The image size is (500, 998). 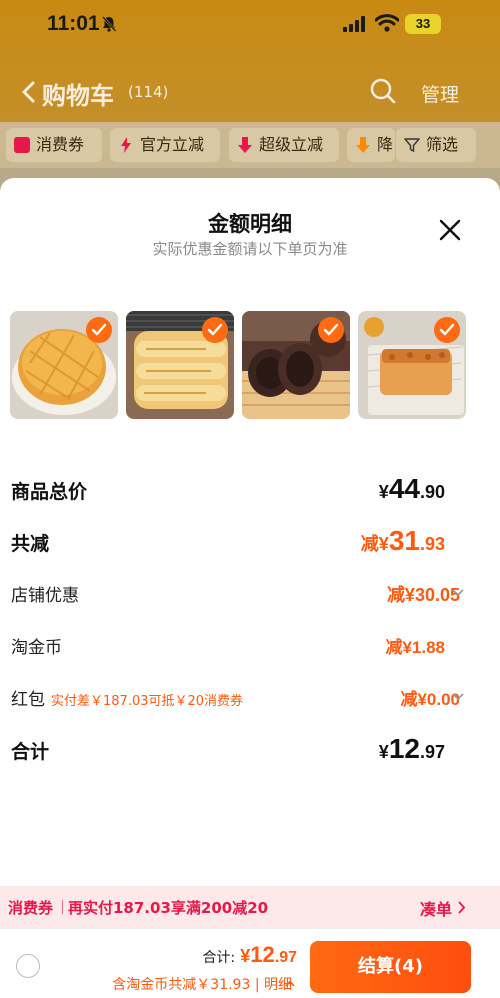 What do you see at coordinates (412, 145) in the screenshot?
I see `filter-icon` at bounding box center [412, 145].